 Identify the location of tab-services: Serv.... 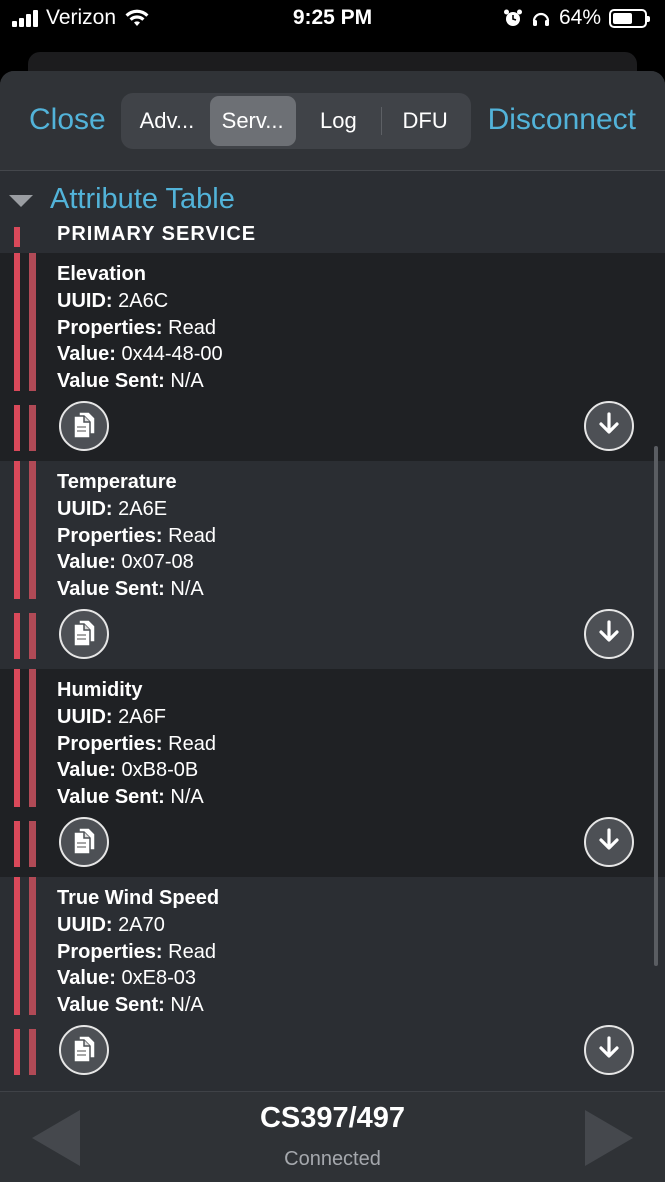
(252, 121).